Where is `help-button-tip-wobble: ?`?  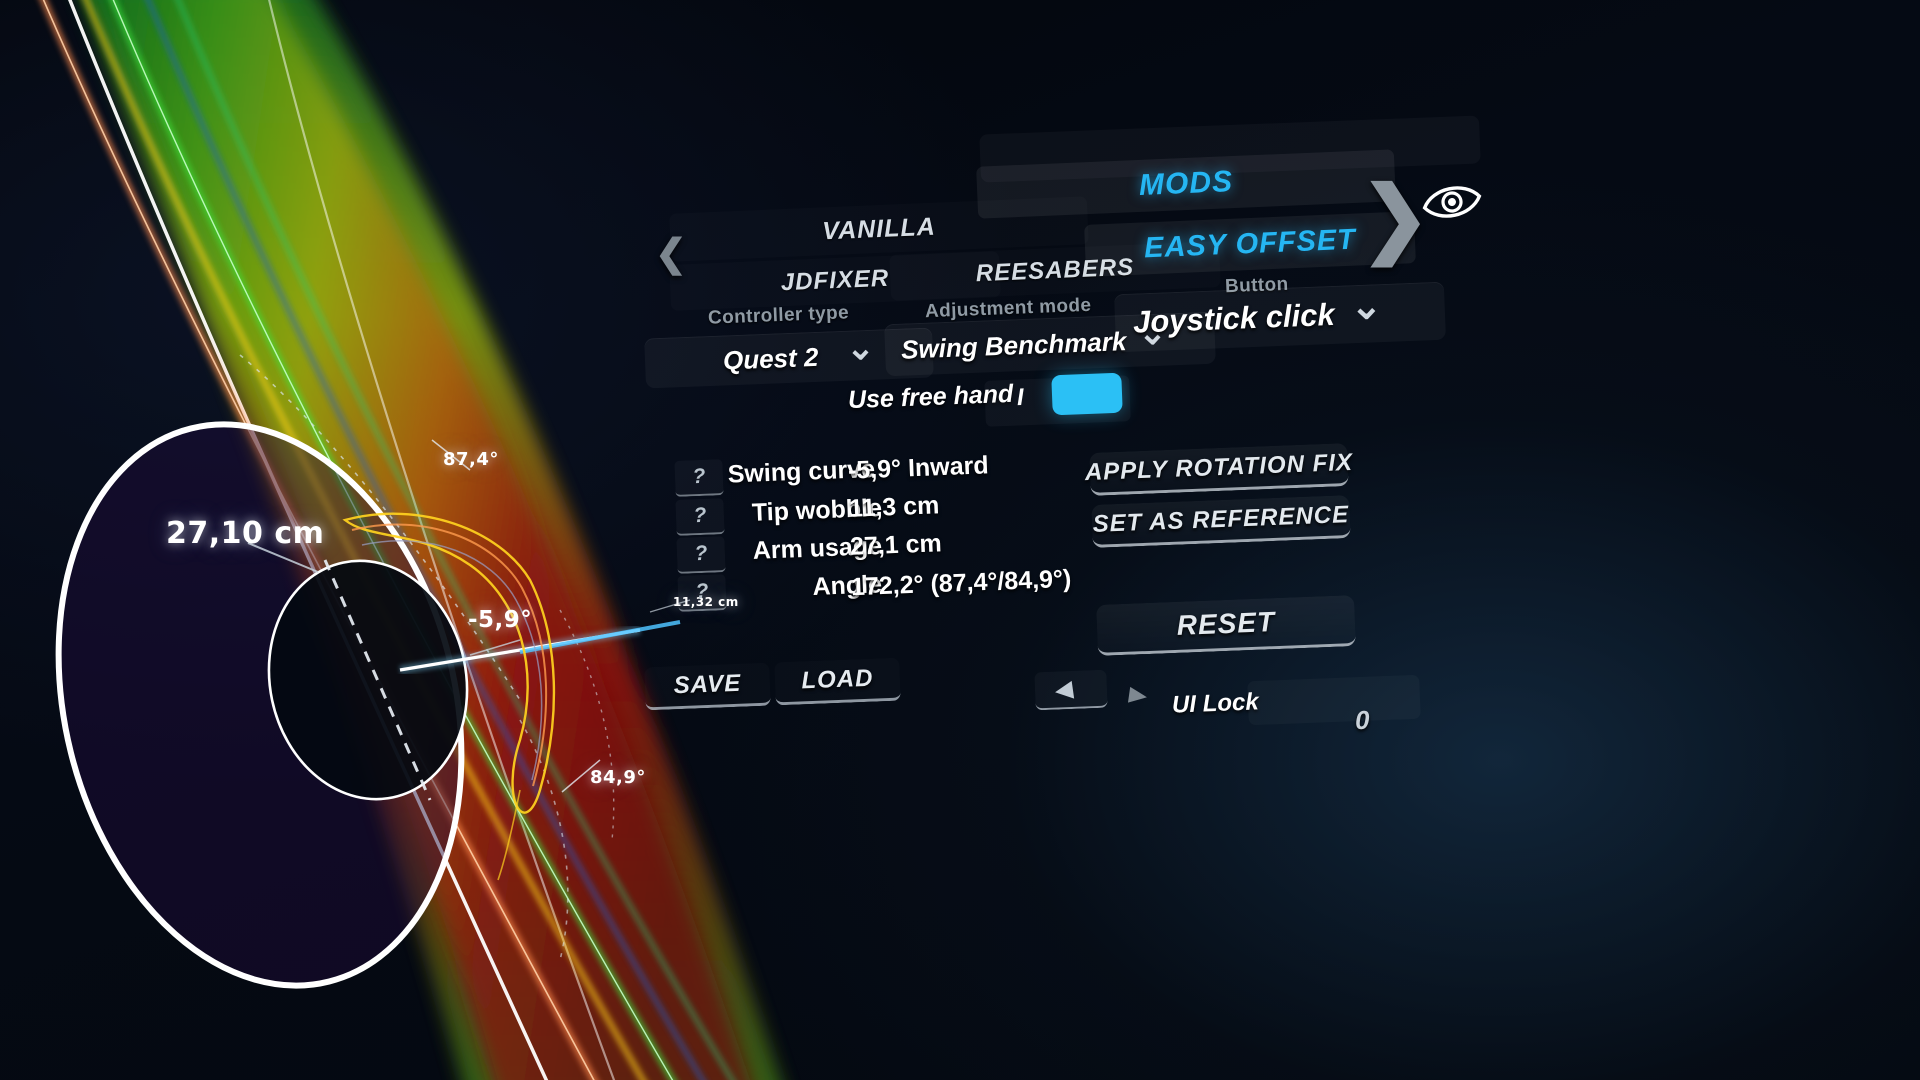 help-button-tip-wobble: ? is located at coordinates (700, 517).